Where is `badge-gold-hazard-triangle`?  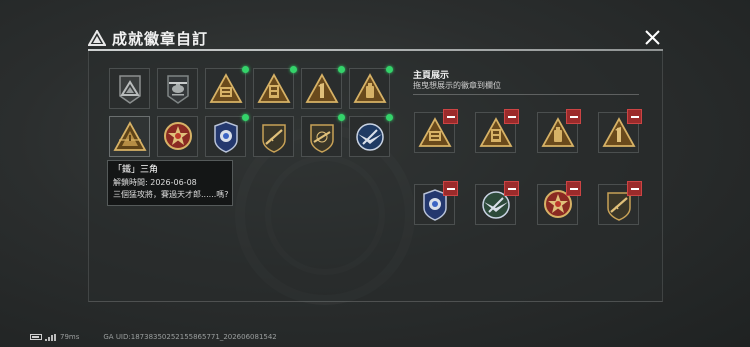
badge-gold-hazard-triangle is located at coordinates (129, 136).